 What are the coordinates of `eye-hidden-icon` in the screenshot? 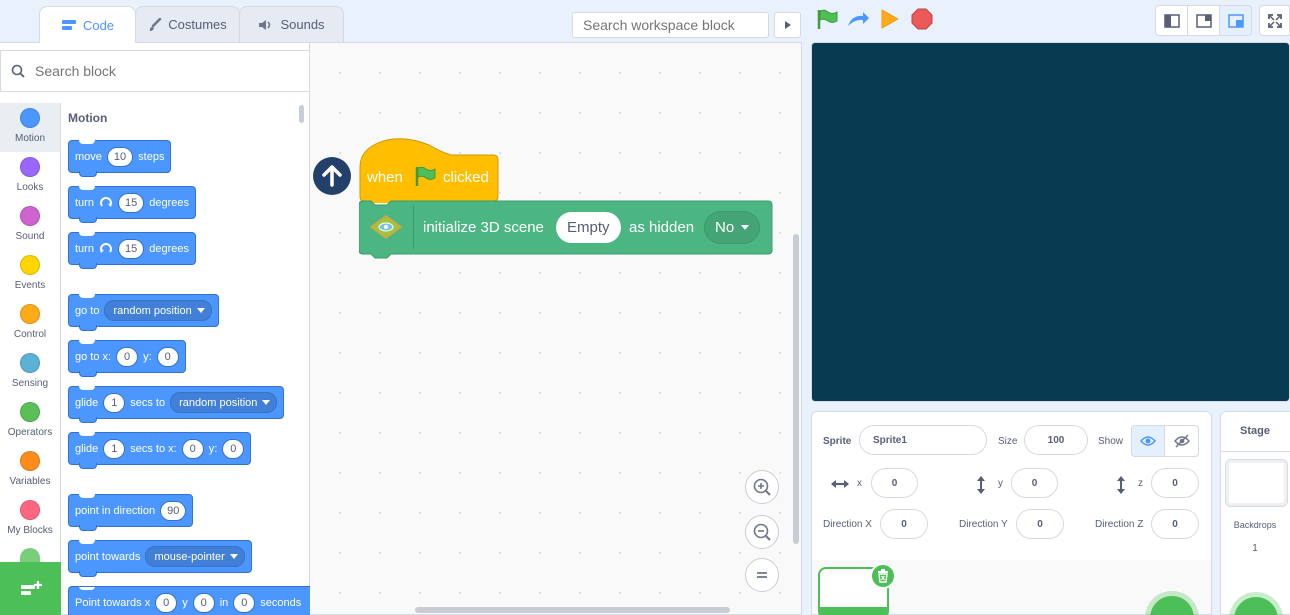 It's located at (1181, 441).